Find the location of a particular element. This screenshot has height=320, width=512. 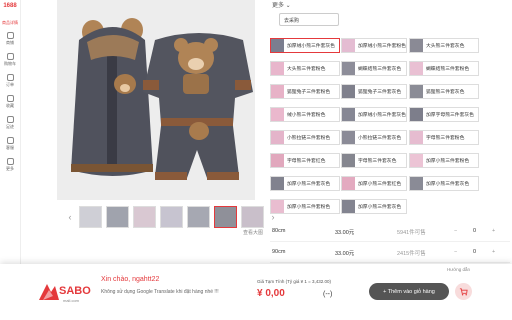

temp-price-label: Giá Tạm Tính (Tỷ giá ¥ 1 = 3,432.00) is located at coordinates (294, 281).